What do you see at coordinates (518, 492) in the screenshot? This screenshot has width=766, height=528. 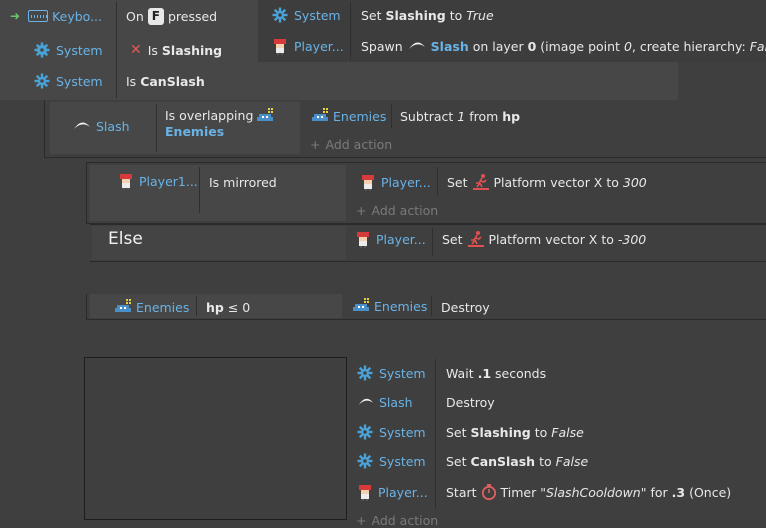 I see `behavior-name: Timer` at bounding box center [518, 492].